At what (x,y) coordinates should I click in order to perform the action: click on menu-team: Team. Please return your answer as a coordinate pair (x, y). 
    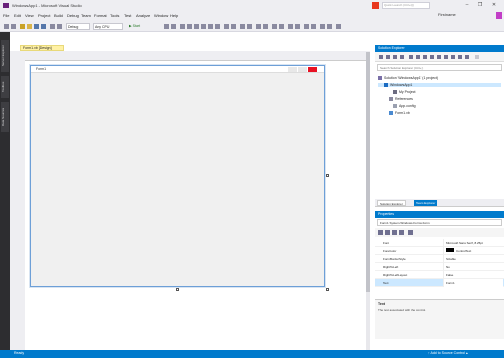
    Looking at the image, I should click on (86, 15).